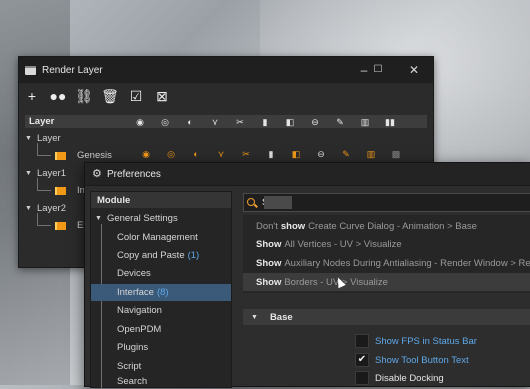 This screenshot has height=389, width=530. What do you see at coordinates (281, 317) in the screenshot?
I see `section-title: Base` at bounding box center [281, 317].